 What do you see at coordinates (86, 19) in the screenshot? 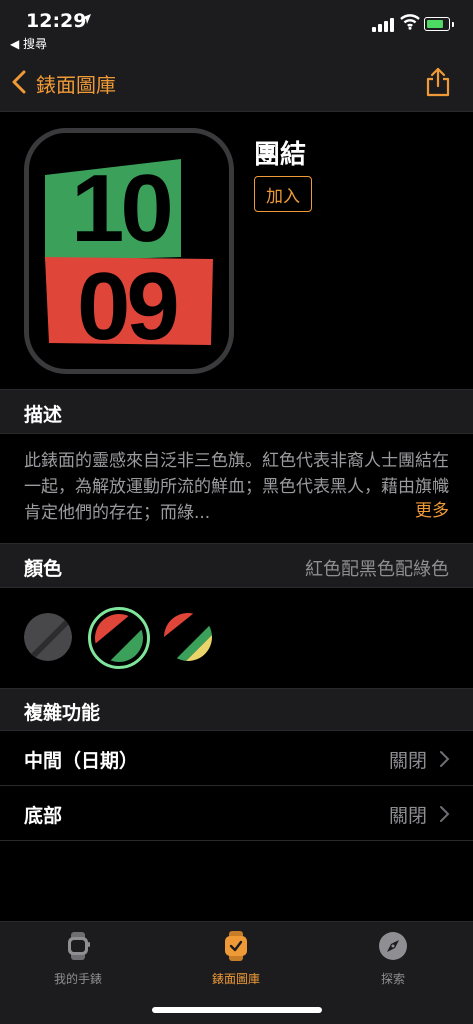
I see `location-arrow-icon` at bounding box center [86, 19].